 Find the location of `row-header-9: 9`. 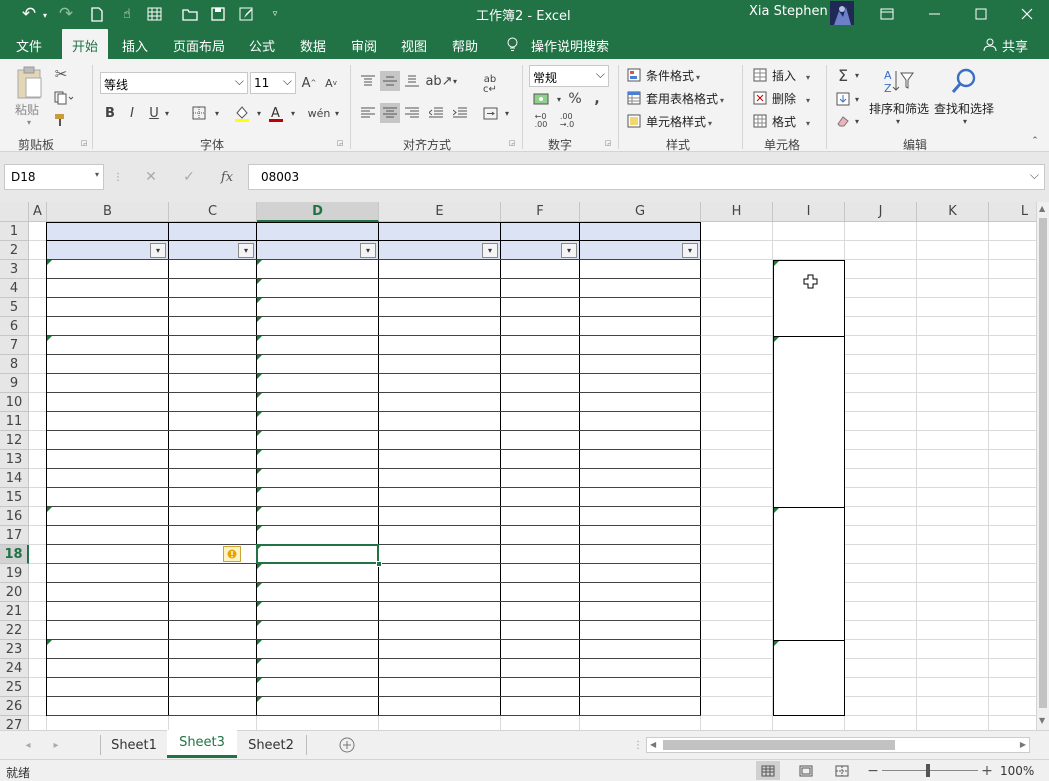

row-header-9: 9 is located at coordinates (14, 383).